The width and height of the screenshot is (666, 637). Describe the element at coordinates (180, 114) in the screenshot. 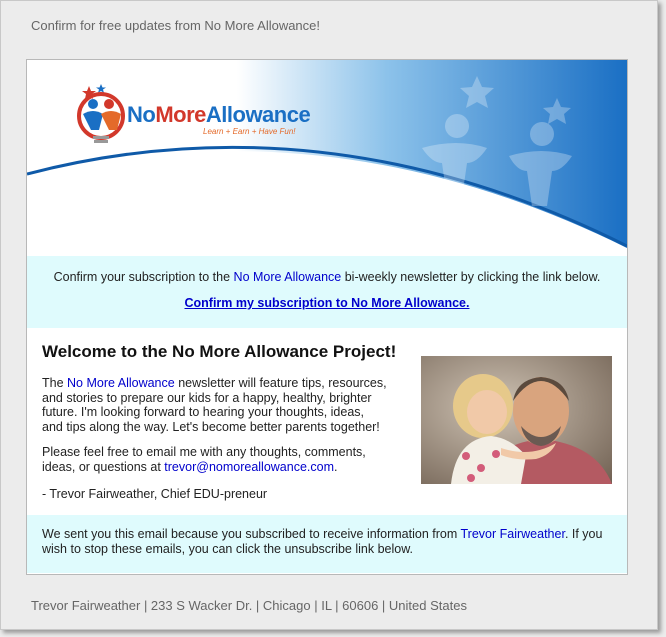

I see `logo-more: More` at that location.